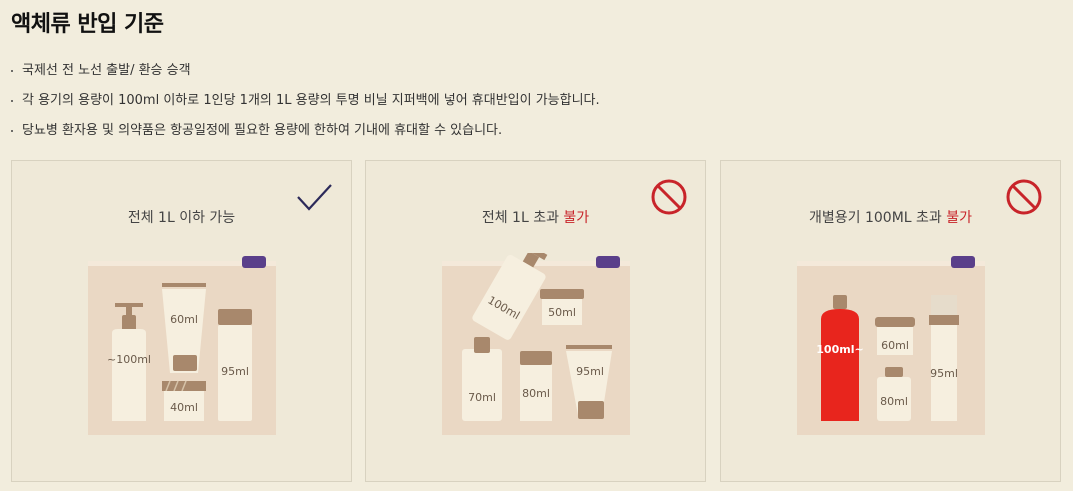  Describe the element at coordinates (590, 371) in the screenshot. I see `label-tube: 95ml` at that location.